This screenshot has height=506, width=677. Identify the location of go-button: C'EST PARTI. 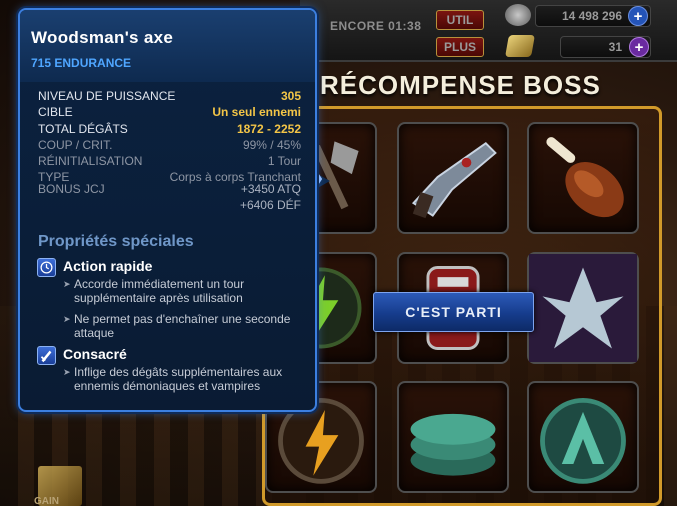
(453, 312).